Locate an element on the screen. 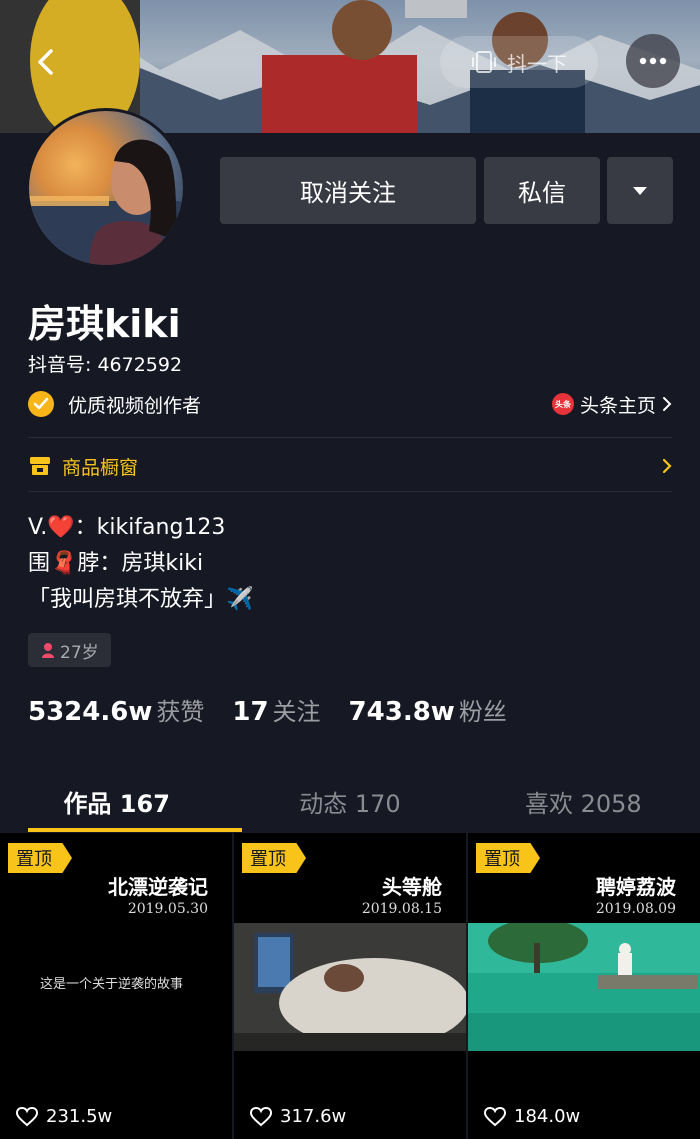 This screenshot has width=700, height=1139. unfollow-button: 取消关注 is located at coordinates (348, 190).